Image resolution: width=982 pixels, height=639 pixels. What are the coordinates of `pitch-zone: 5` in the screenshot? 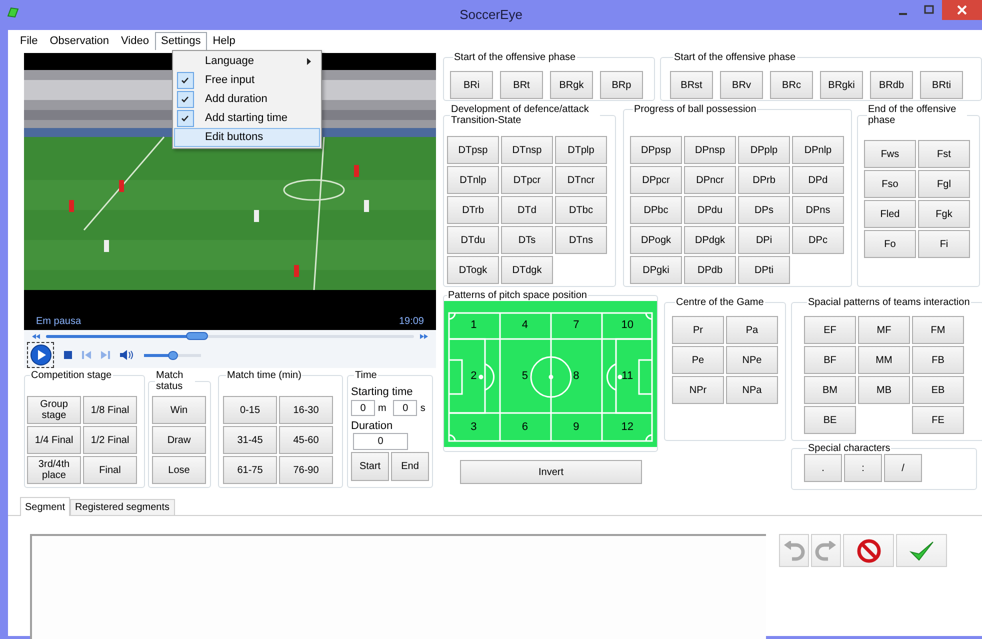 It's located at (525, 376).